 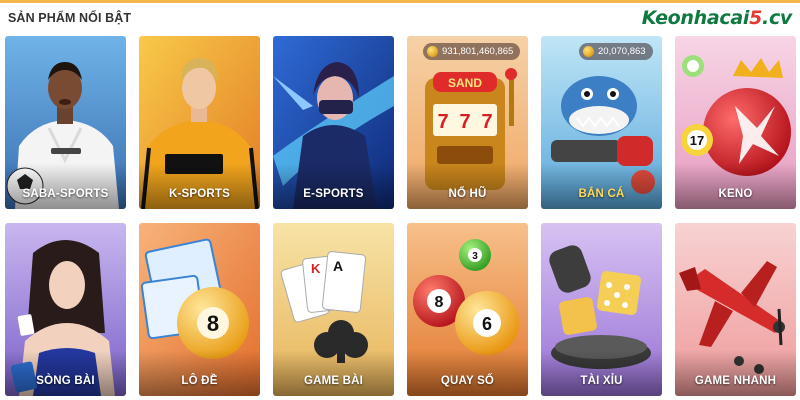 I want to click on card-label: GAME NHANH, so click(x=735, y=381).